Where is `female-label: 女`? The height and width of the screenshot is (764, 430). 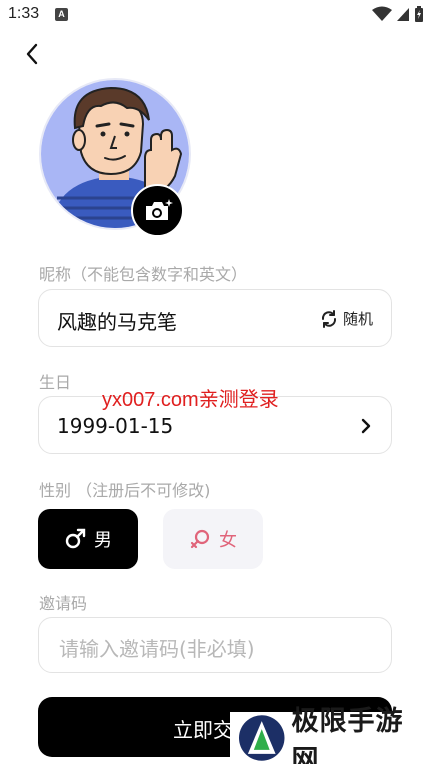
female-label: 女 is located at coordinates (228, 540).